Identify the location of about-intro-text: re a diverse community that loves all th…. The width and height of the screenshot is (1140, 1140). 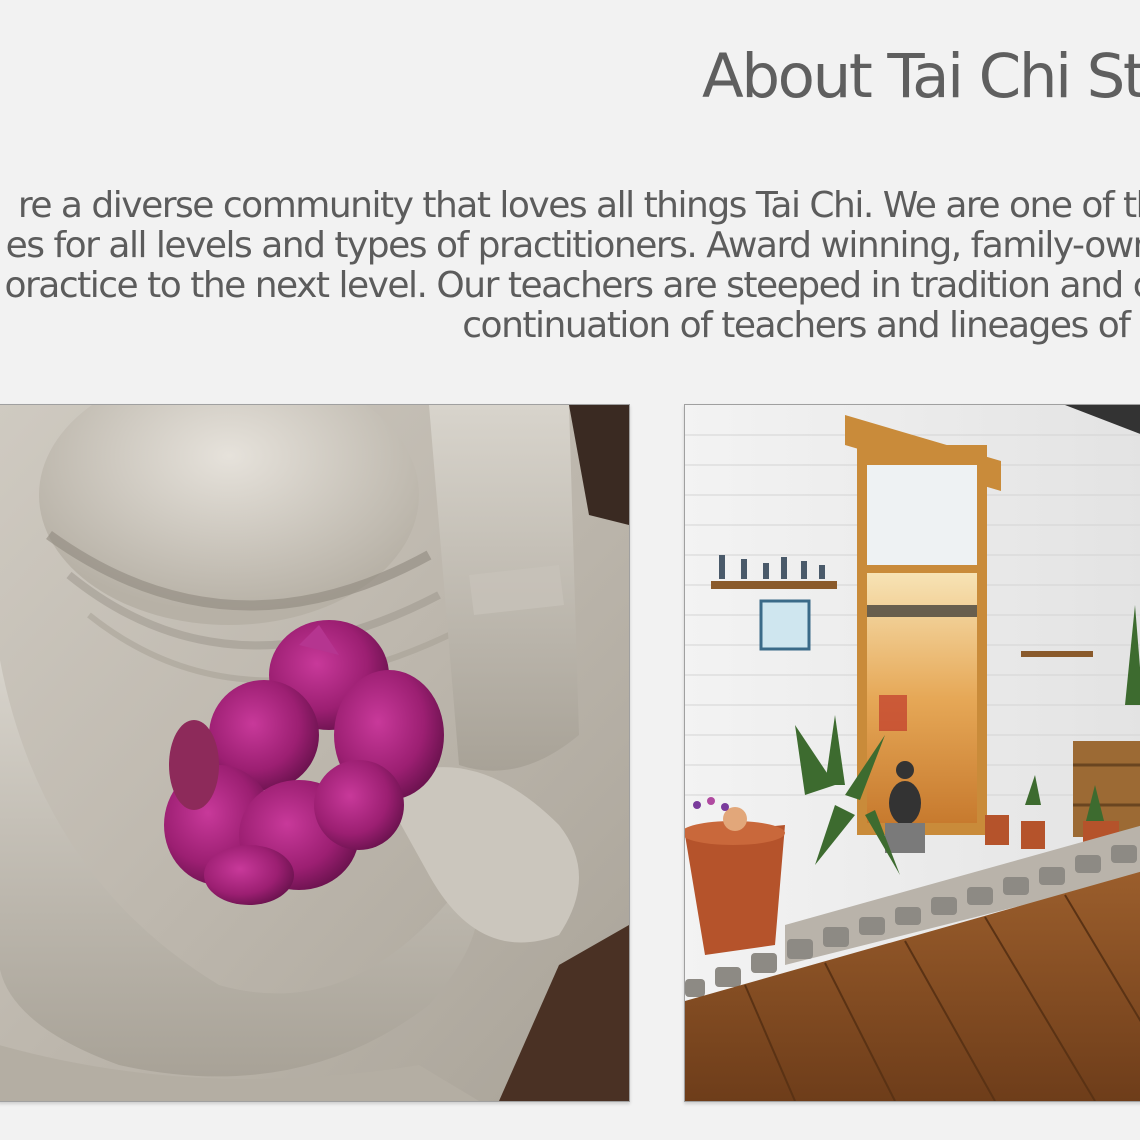
(570, 271).